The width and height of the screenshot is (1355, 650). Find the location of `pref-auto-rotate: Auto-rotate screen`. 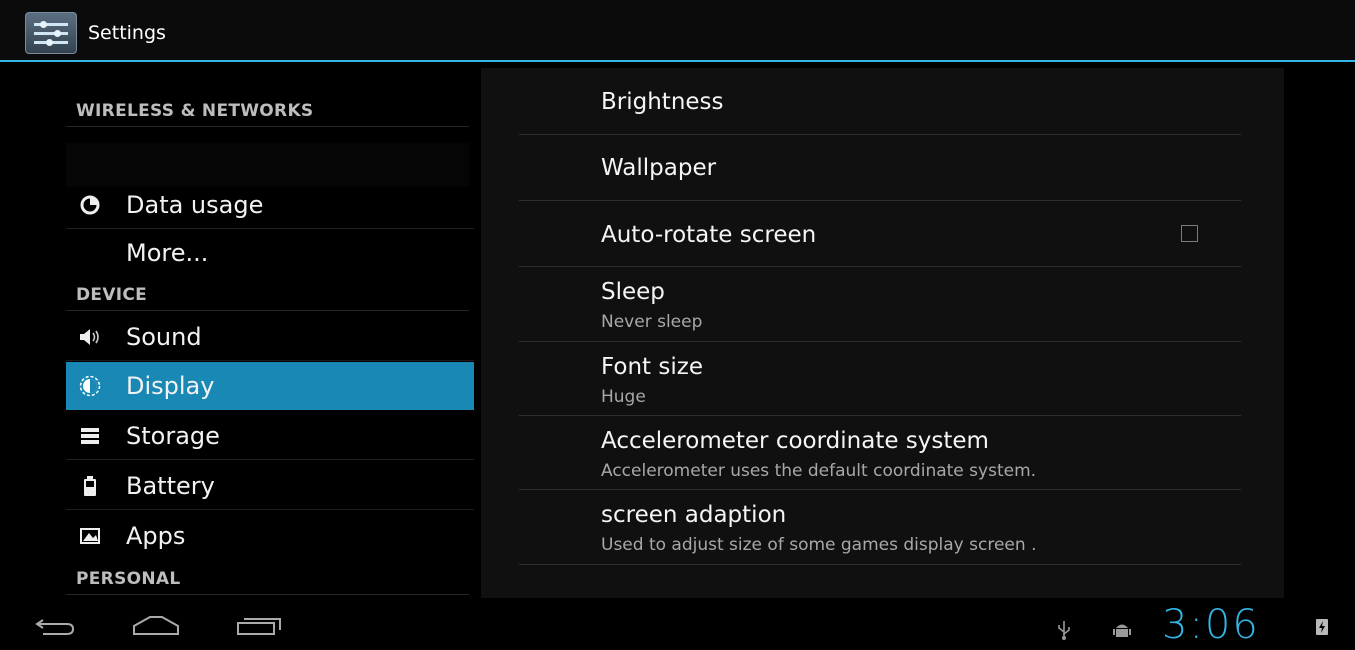

pref-auto-rotate: Auto-rotate screen is located at coordinates (880, 234).